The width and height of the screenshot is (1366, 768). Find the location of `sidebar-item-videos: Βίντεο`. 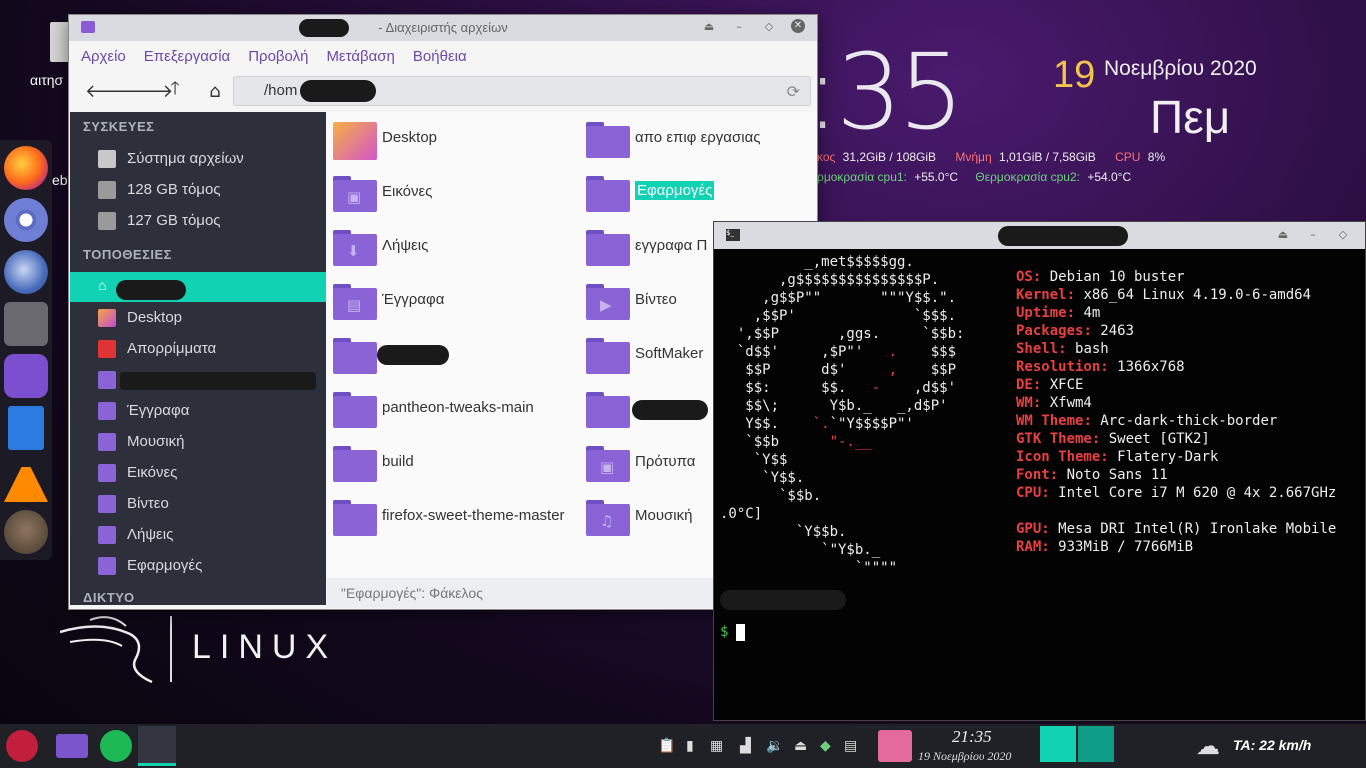

sidebar-item-videos: Βίντεο is located at coordinates (198, 504).